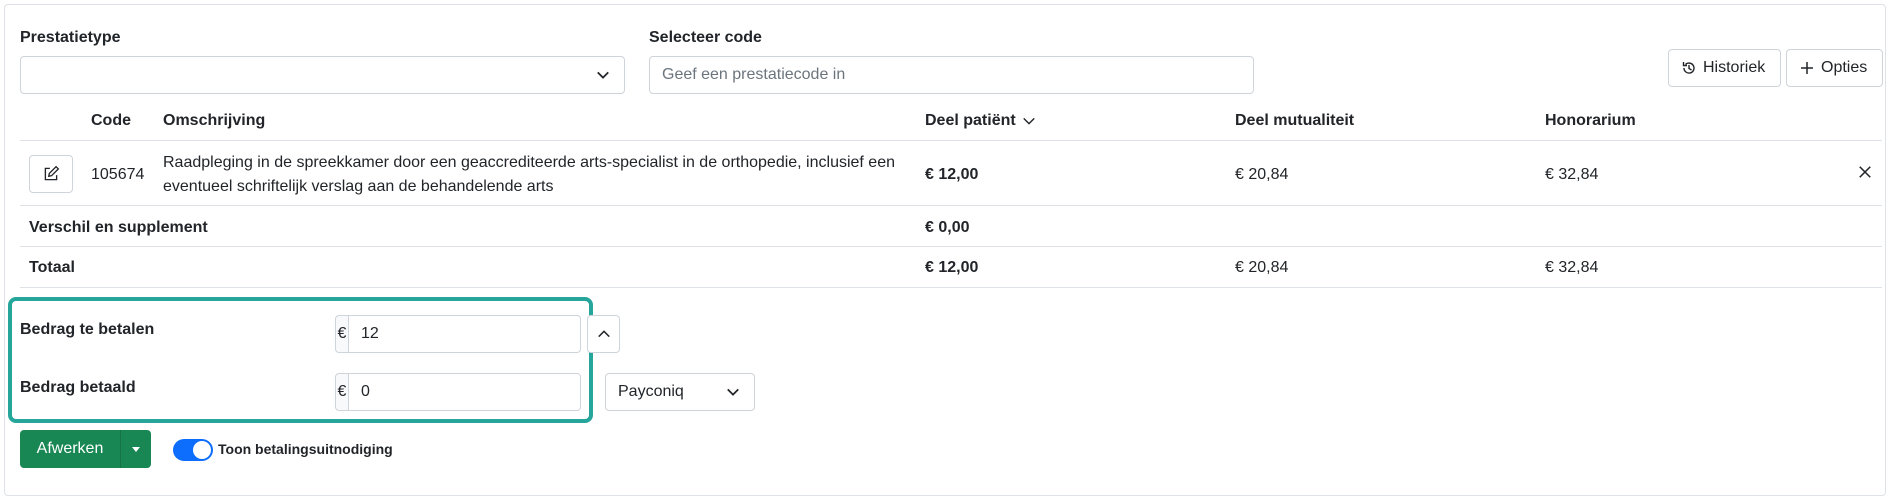  Describe the element at coordinates (705, 37) in the screenshot. I see `code-label: Selecteer code` at that location.